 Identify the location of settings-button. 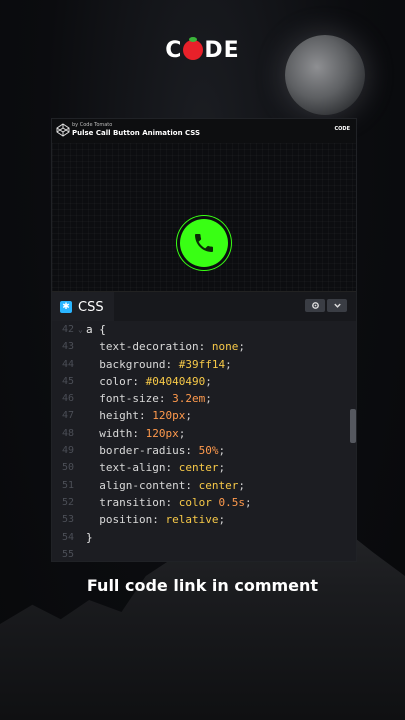
(315, 305).